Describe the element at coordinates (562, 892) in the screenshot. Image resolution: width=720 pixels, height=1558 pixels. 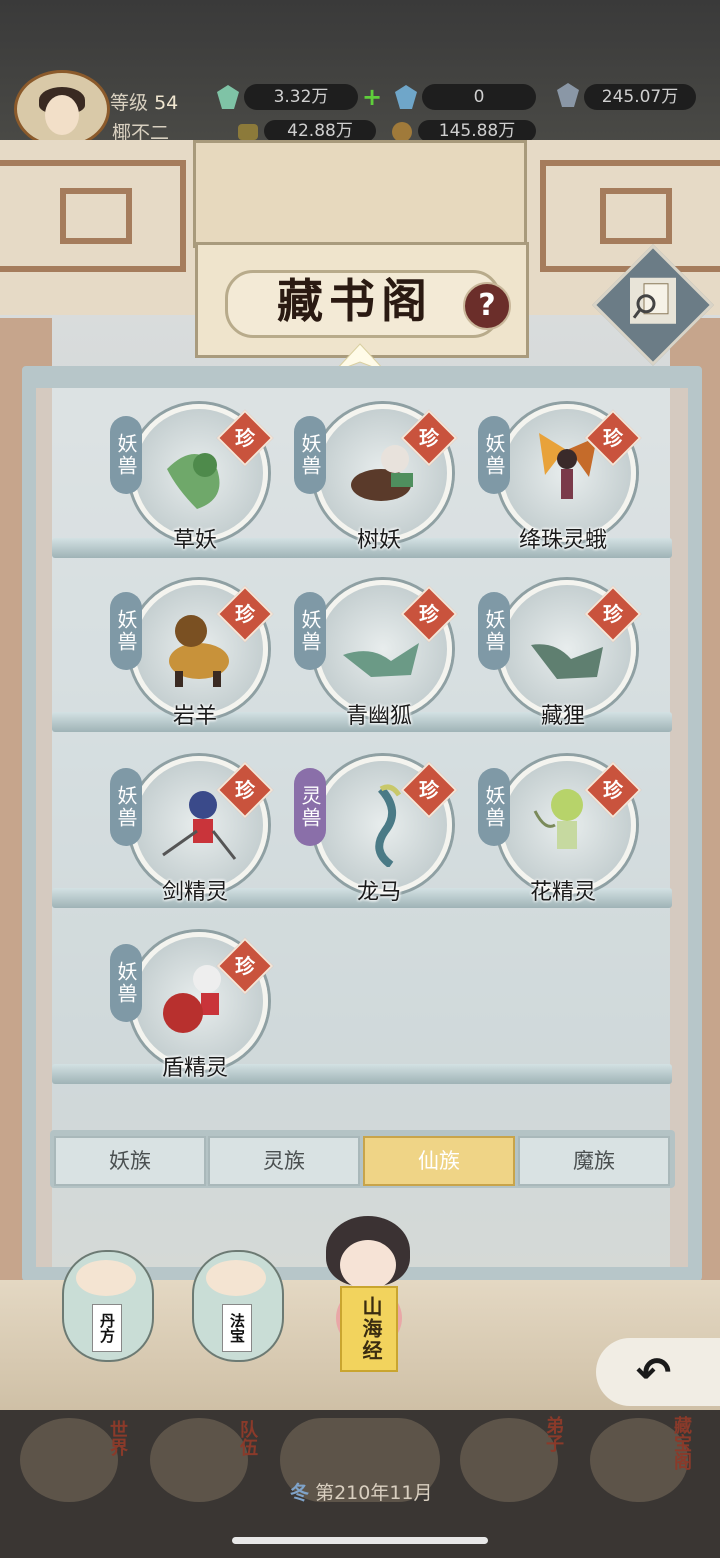
I see `creature-name: 花精灵` at that location.